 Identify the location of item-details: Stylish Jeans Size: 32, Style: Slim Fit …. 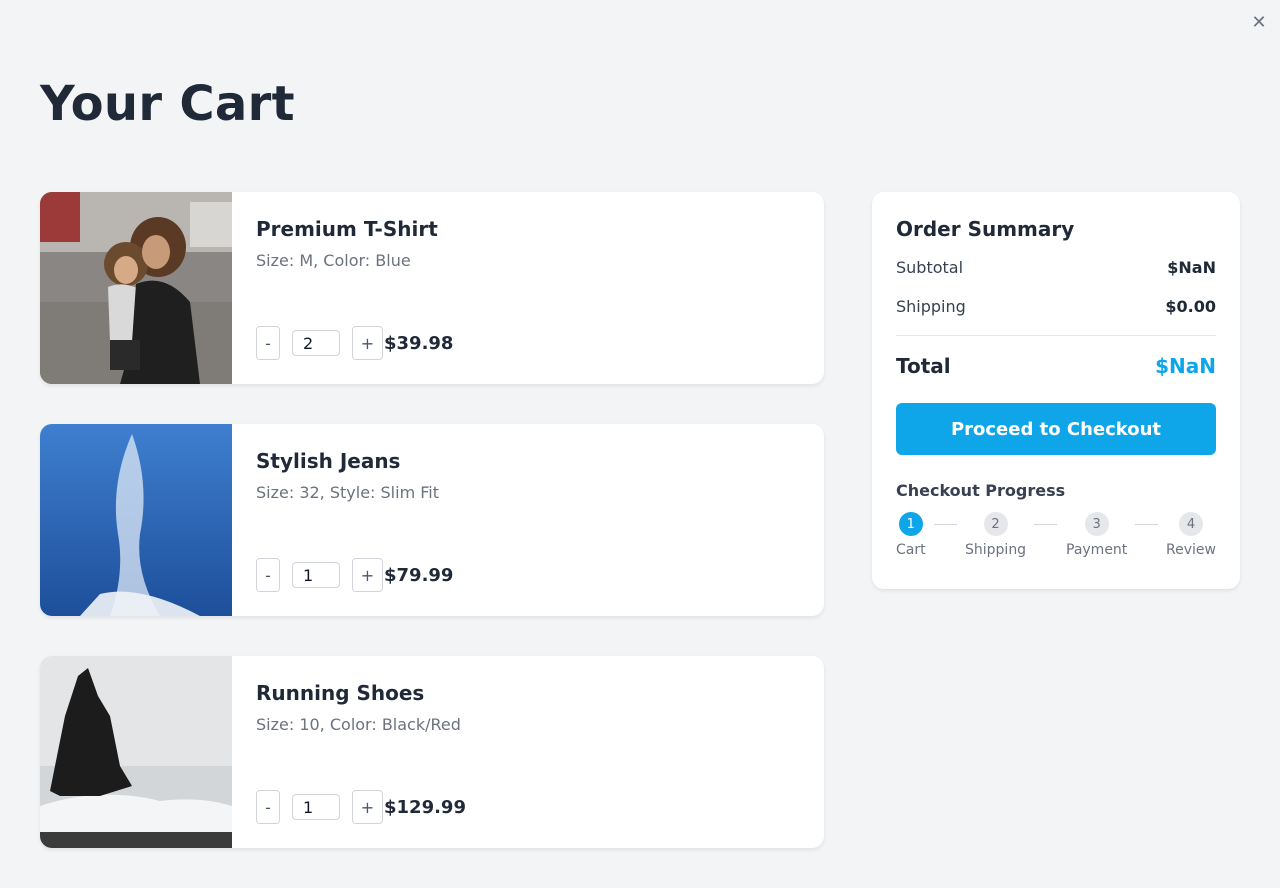
(528, 520).